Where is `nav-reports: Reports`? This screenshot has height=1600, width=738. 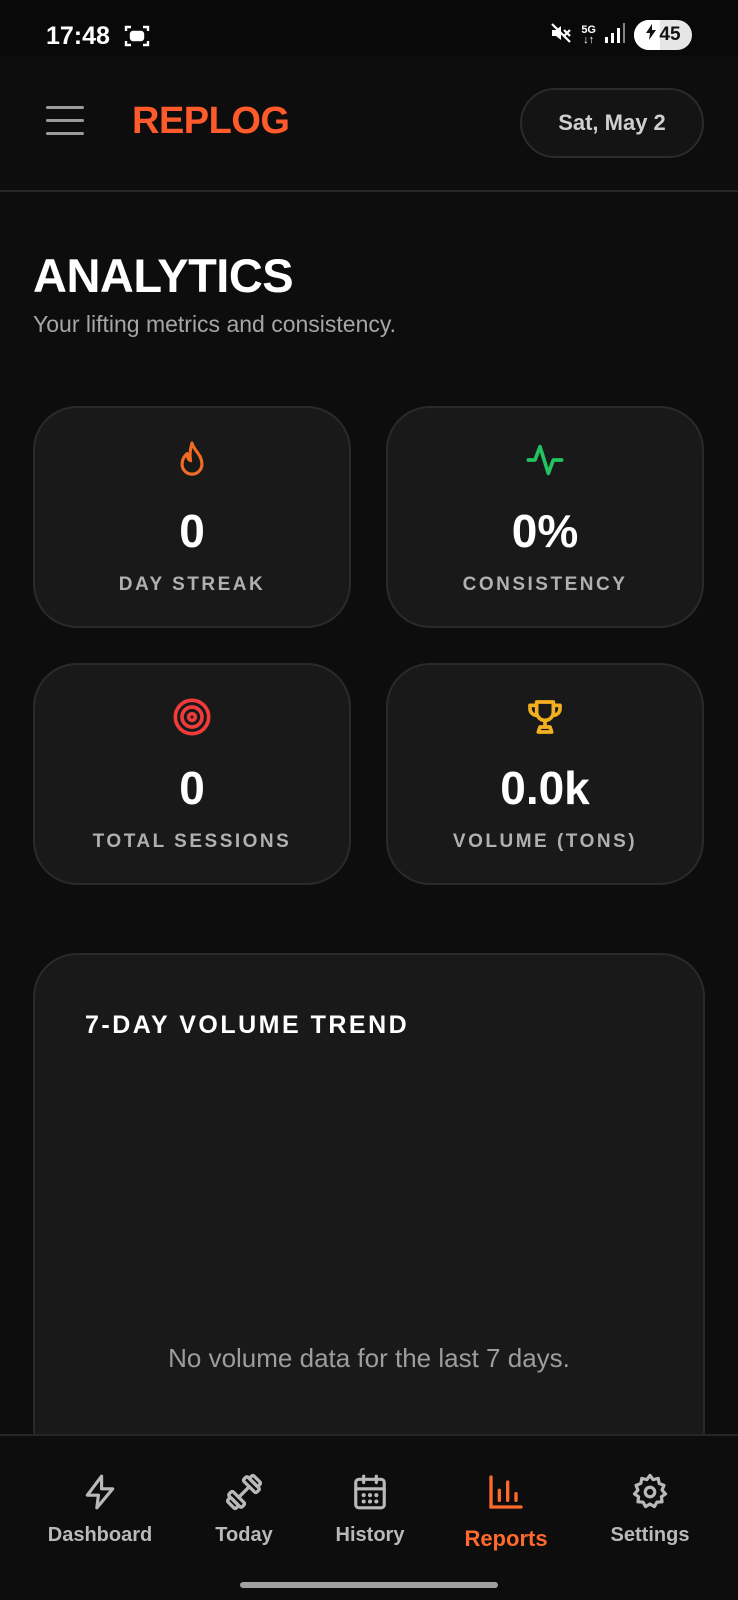
nav-reports: Reports is located at coordinates (506, 1501).